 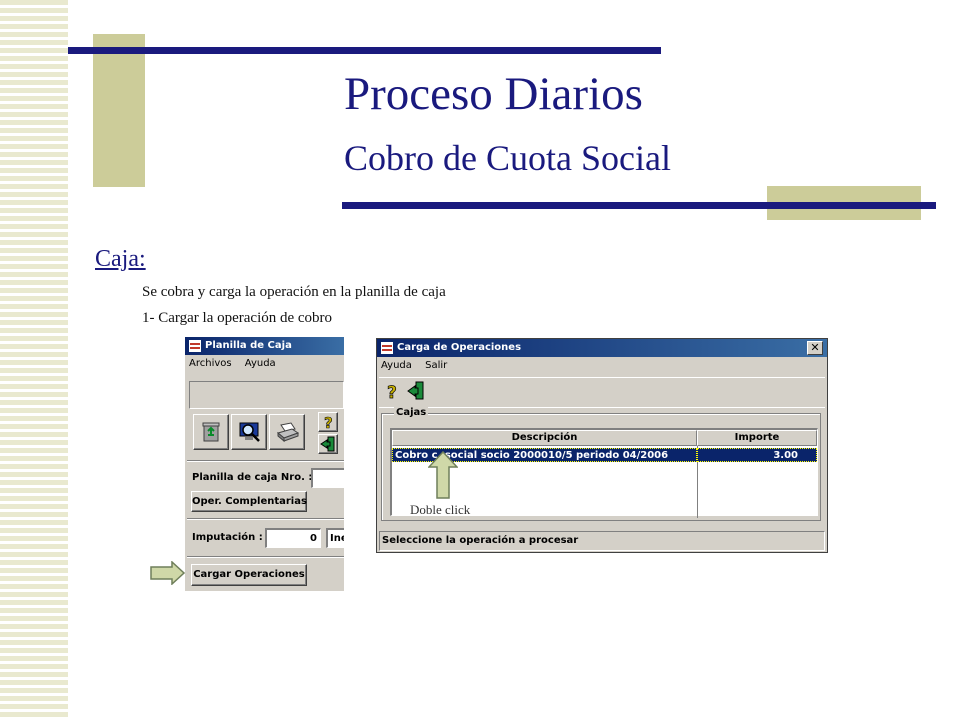 I want to click on menu-salir: Salir, so click(x=436, y=365).